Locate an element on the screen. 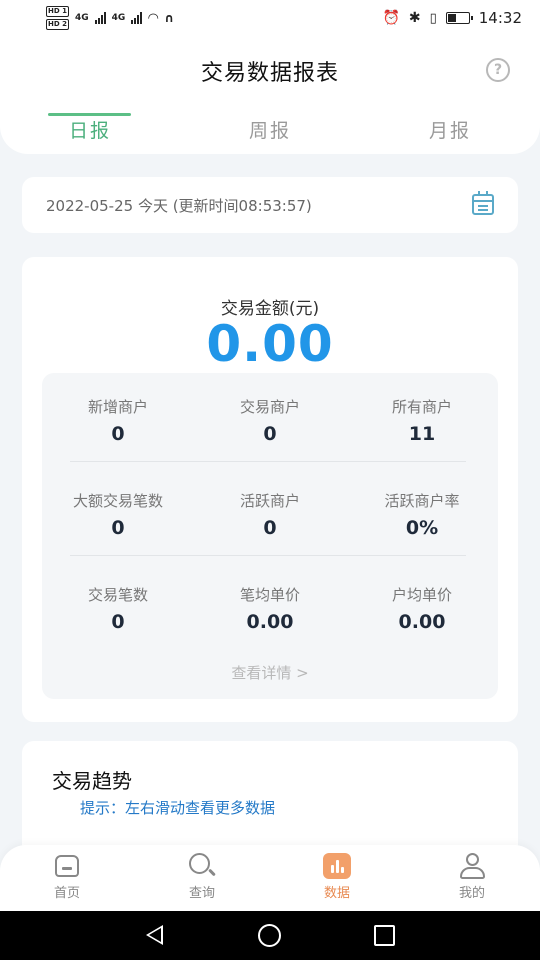  bluetooth-icon: ✱ is located at coordinates (414, 18).